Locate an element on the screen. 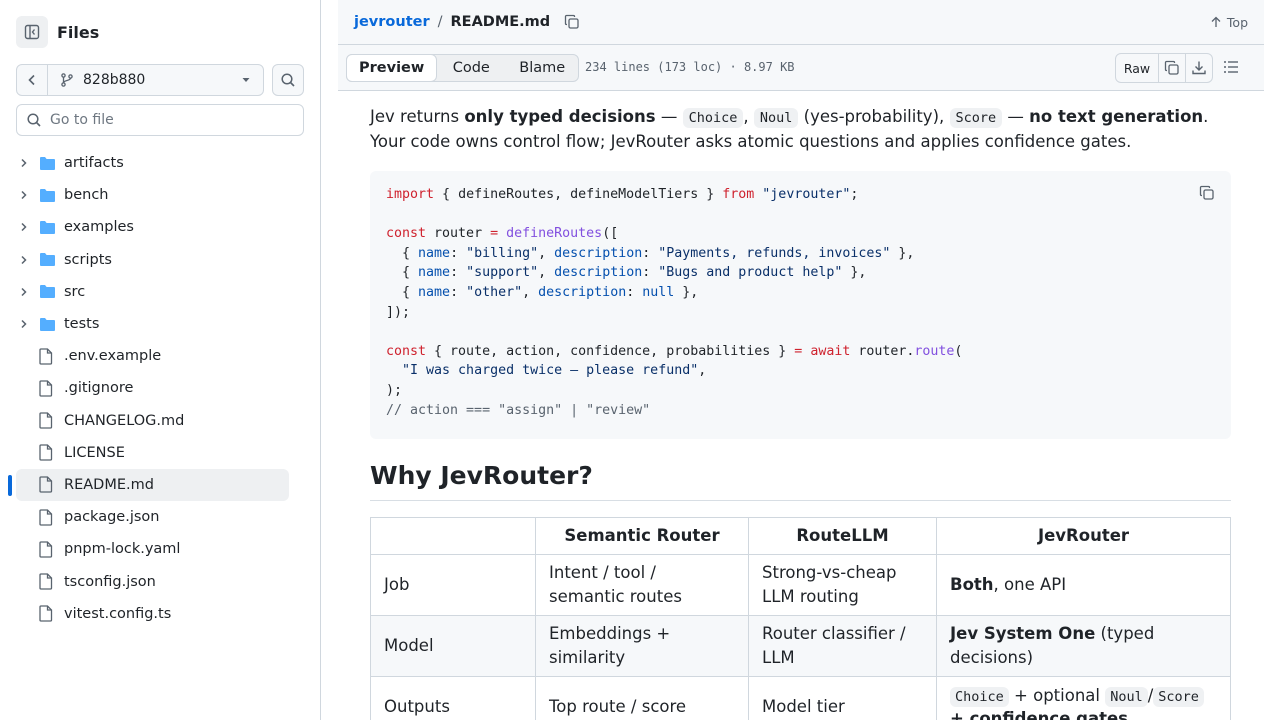 The width and height of the screenshot is (1280, 720). tree-item-label: examples is located at coordinates (99, 227).